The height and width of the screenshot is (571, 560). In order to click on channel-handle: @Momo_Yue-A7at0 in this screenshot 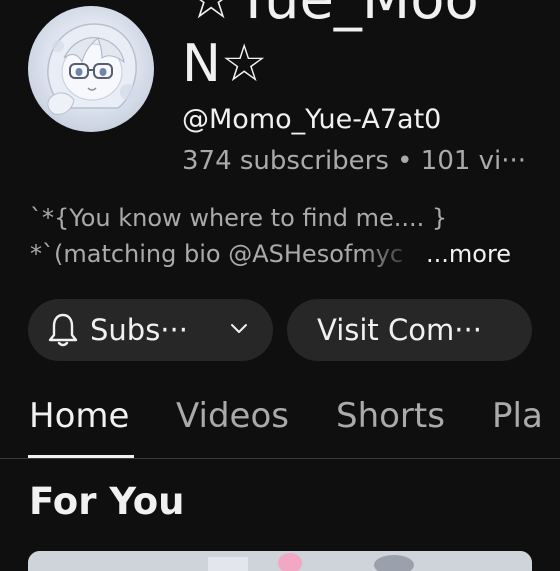, I will do `click(312, 119)`.